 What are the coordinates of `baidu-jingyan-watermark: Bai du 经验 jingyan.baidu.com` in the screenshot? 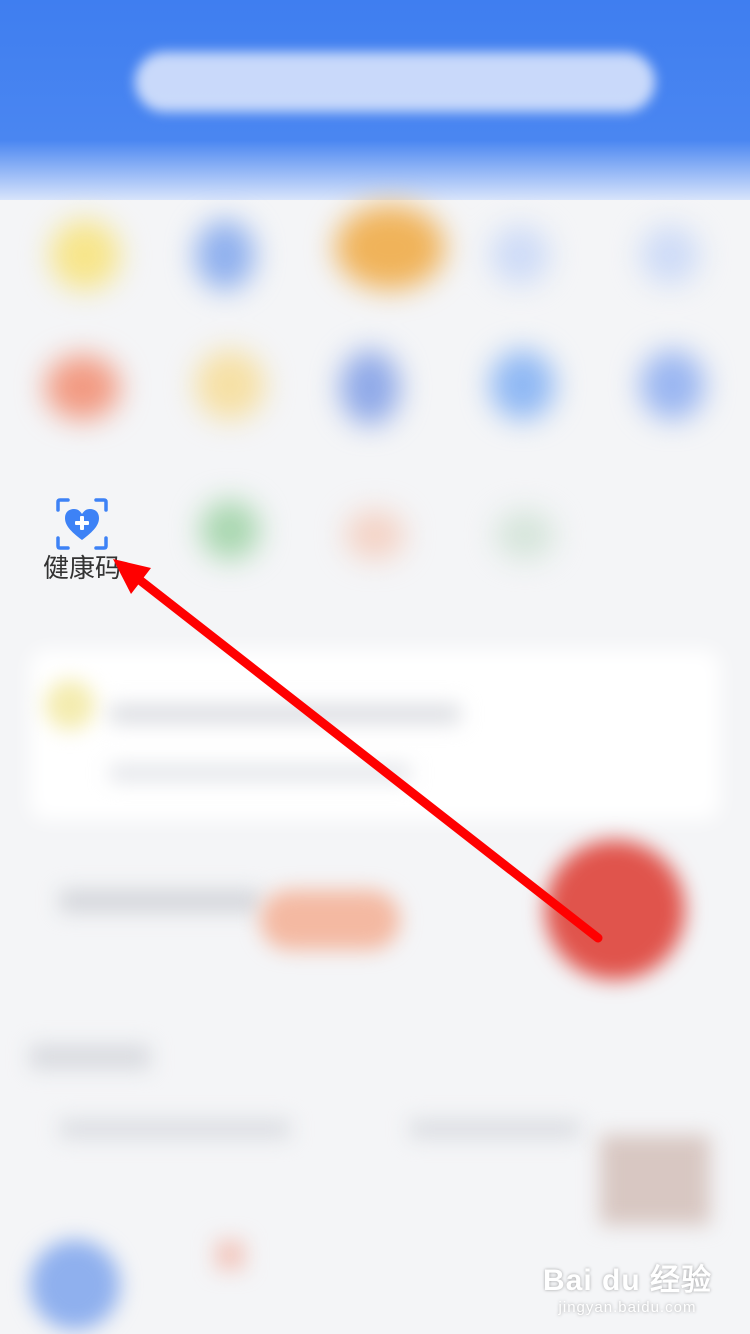 It's located at (627, 1285).